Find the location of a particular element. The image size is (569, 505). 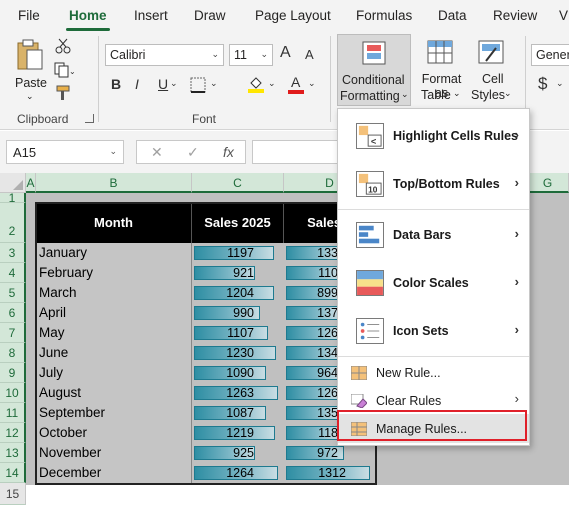

row-header-8: 8 is located at coordinates (13, 353).